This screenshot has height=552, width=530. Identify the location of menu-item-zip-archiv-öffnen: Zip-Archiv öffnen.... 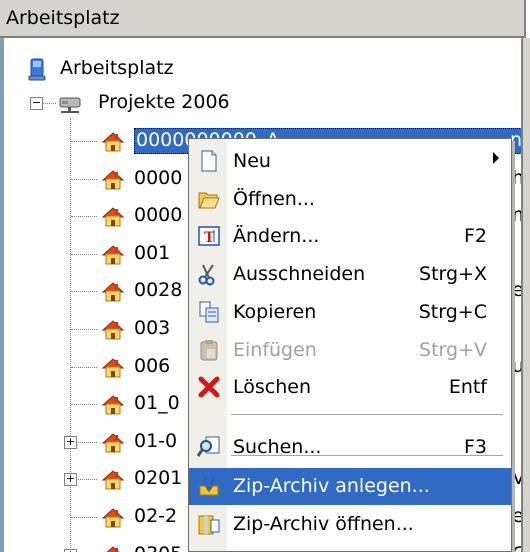
(350, 524).